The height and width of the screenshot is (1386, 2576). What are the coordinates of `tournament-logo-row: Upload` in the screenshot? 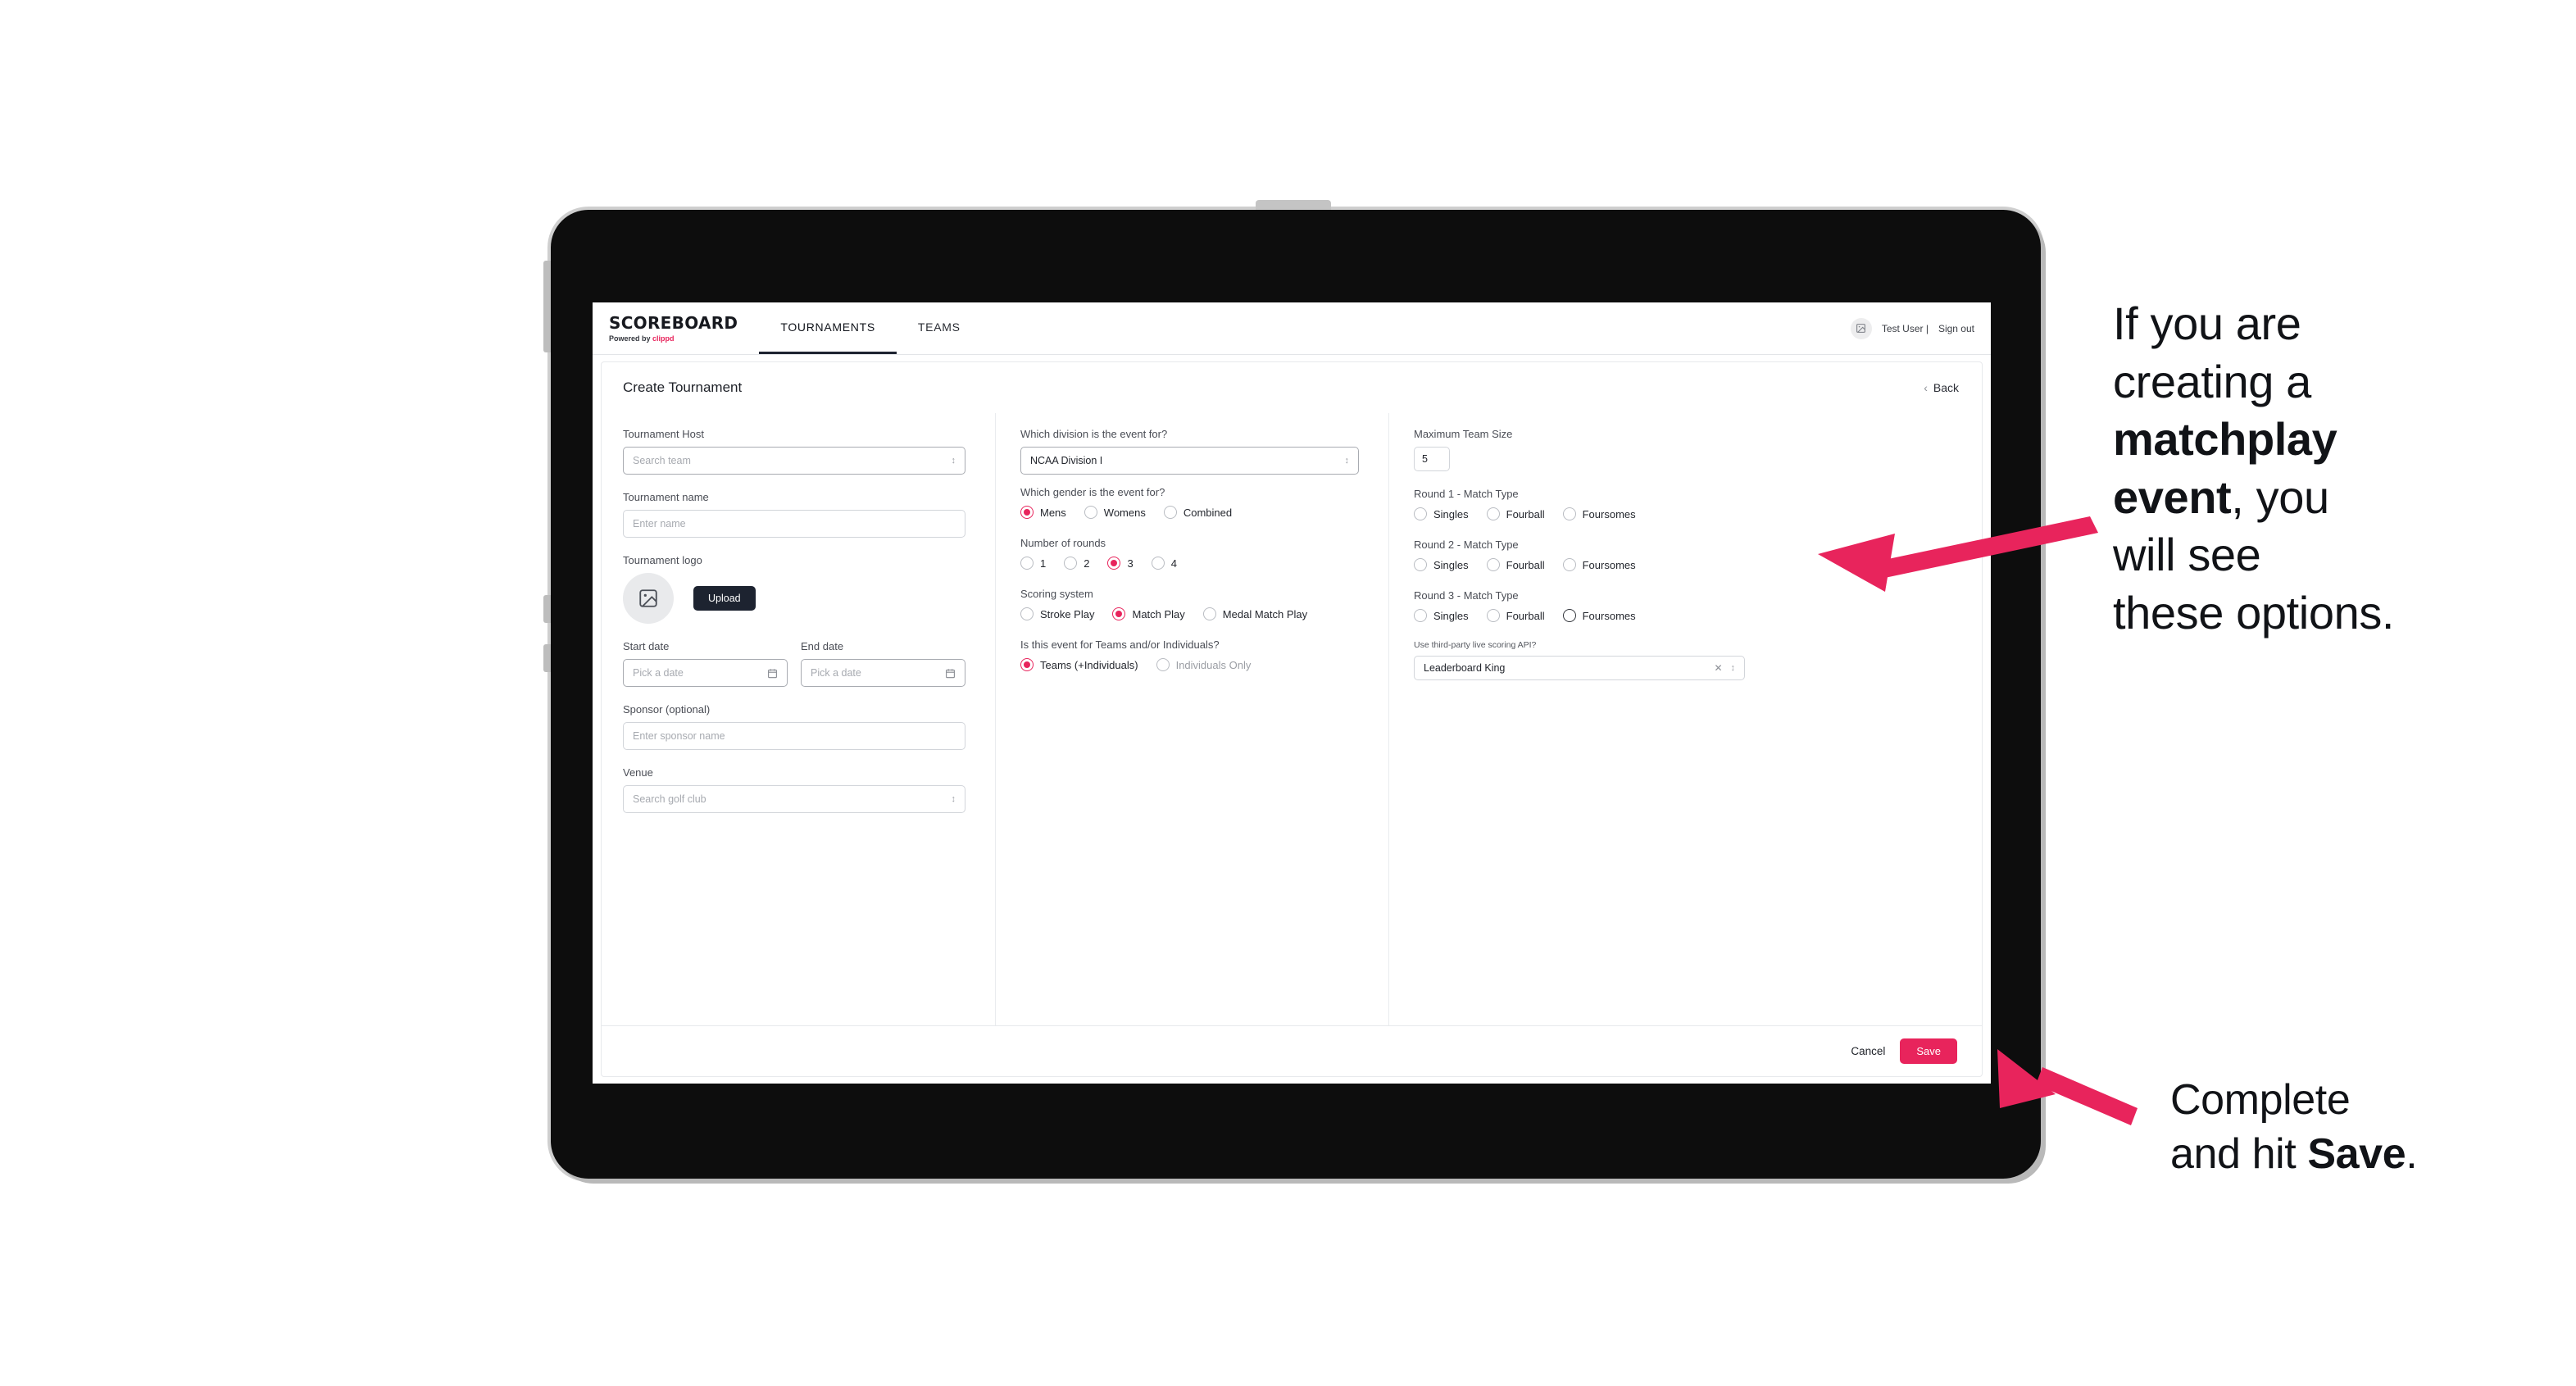 It's located at (794, 598).